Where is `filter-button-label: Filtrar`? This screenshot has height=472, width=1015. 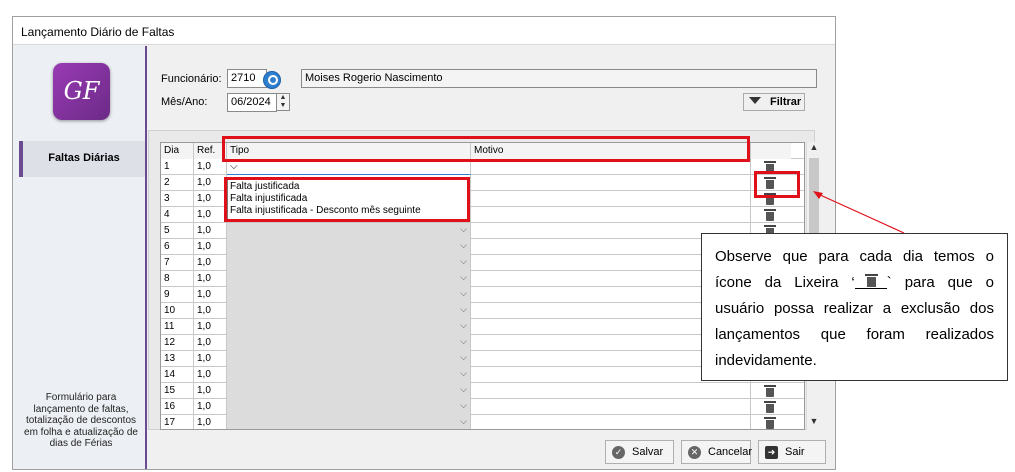
filter-button-label: Filtrar is located at coordinates (786, 102).